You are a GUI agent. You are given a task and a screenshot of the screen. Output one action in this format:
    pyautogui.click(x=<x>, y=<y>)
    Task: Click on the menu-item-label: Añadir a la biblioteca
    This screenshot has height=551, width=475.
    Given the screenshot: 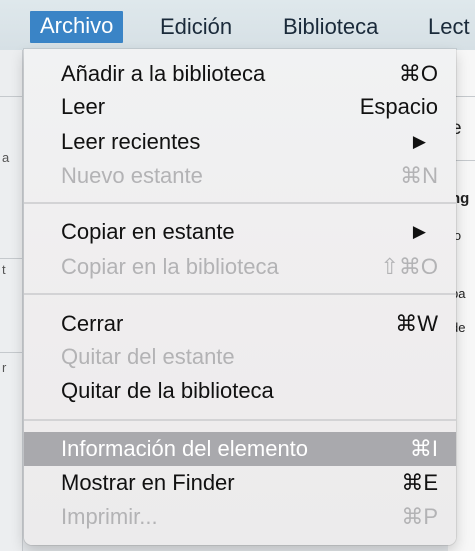 What is the action you would take?
    pyautogui.click(x=163, y=73)
    